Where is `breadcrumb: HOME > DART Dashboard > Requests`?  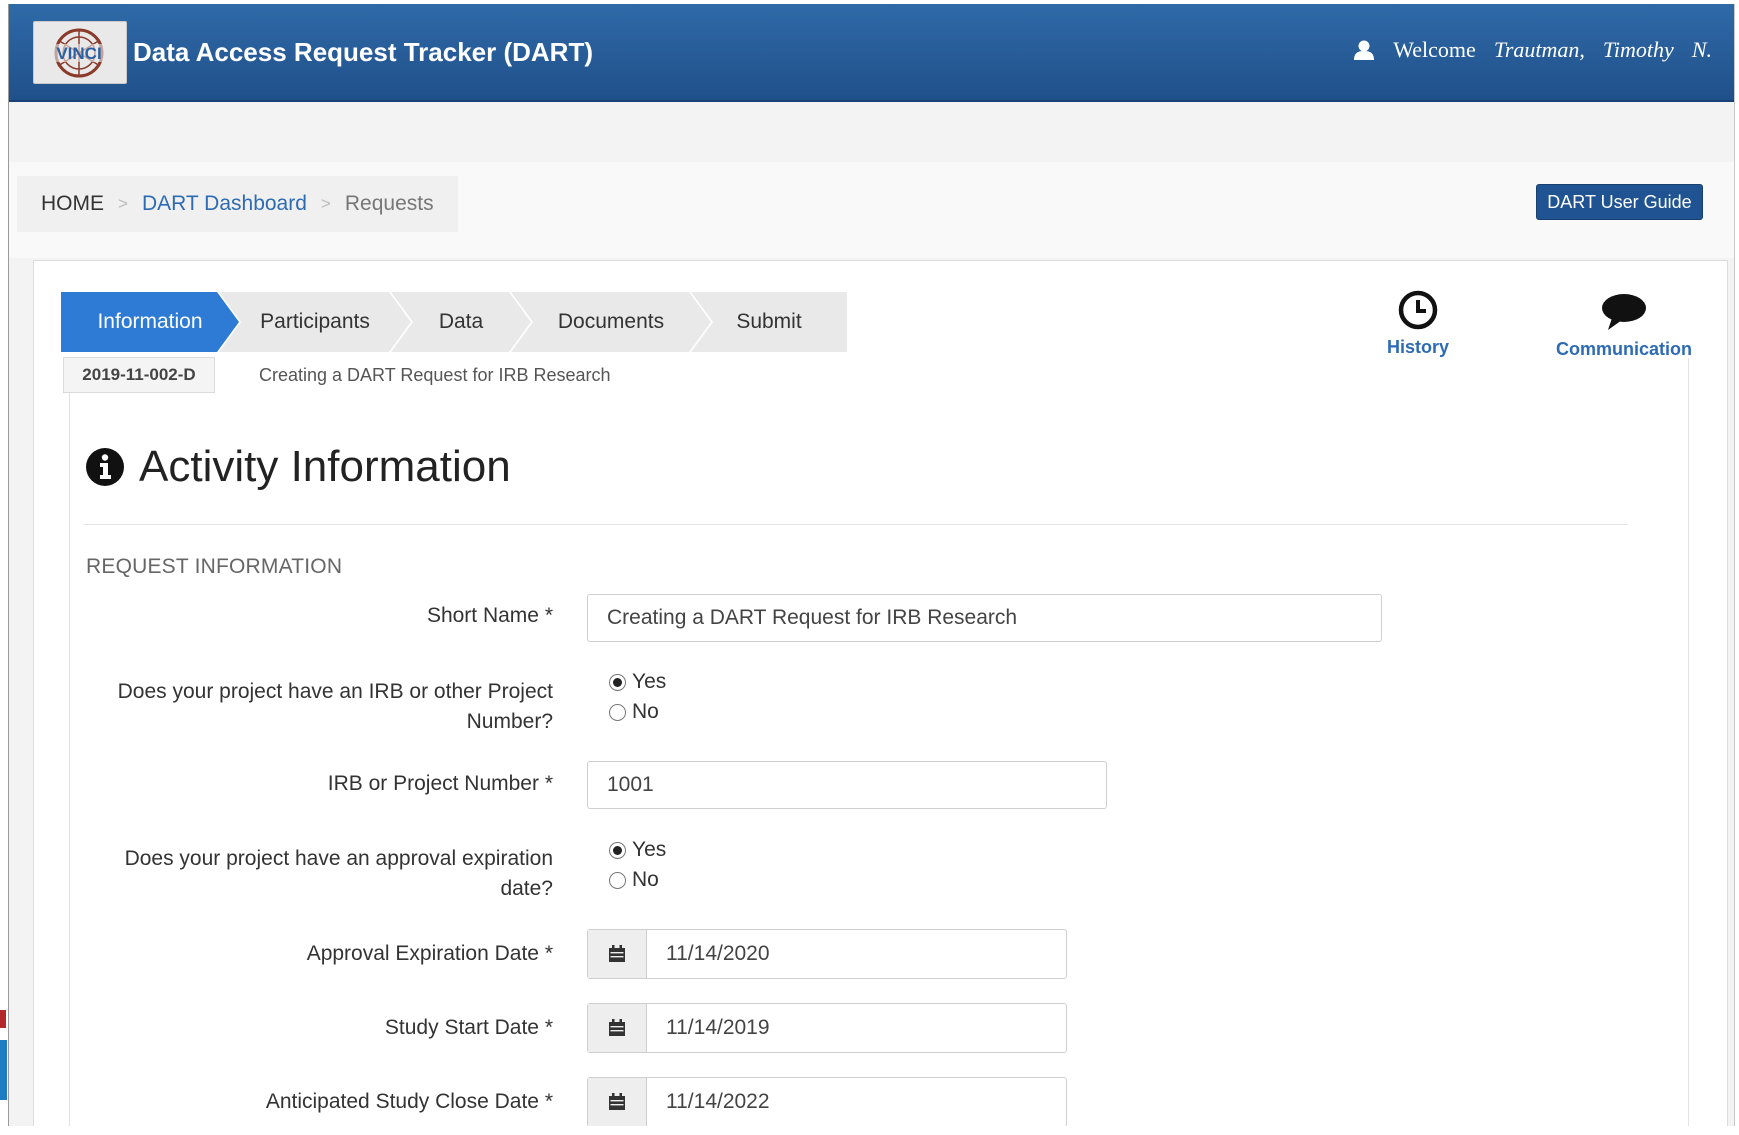 breadcrumb: HOME > DART Dashboard > Requests is located at coordinates (237, 204).